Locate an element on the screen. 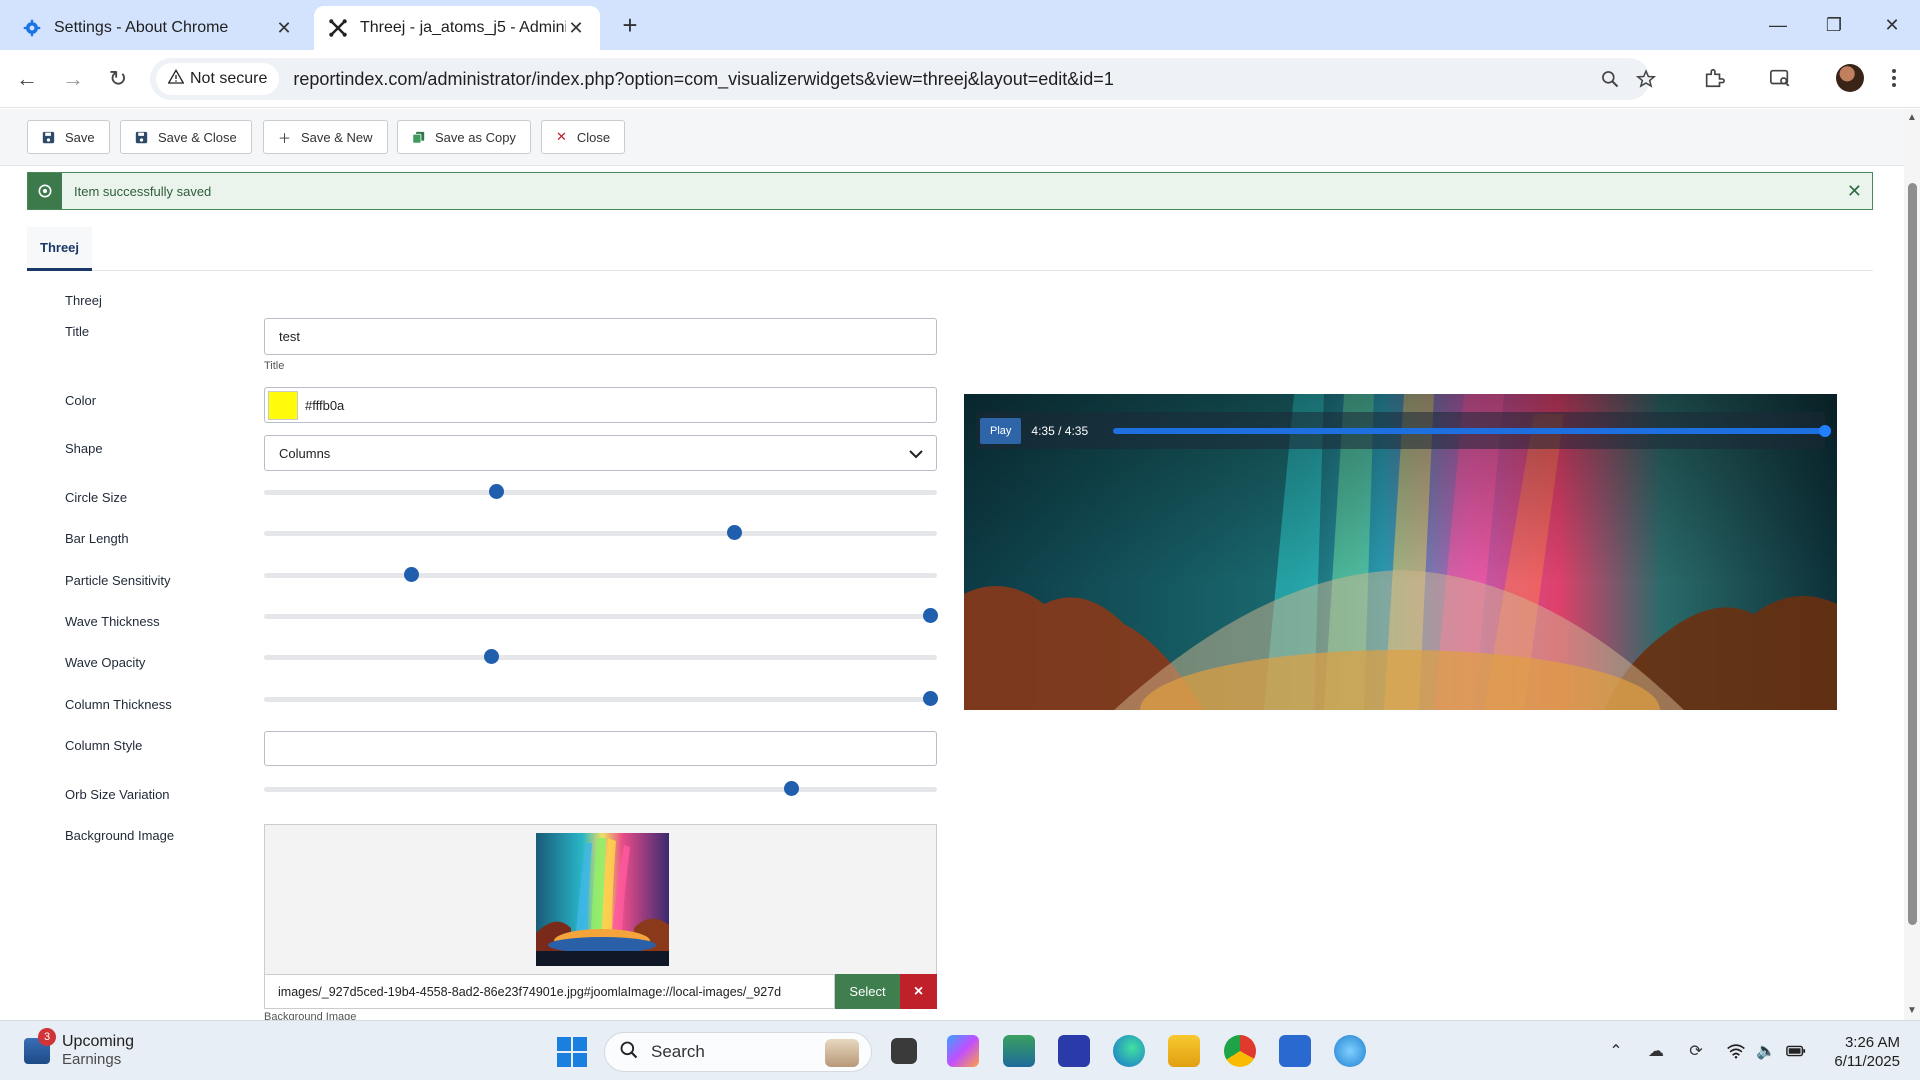 The width and height of the screenshot is (1920, 1080). scroll-up-icon: ▲ is located at coordinates (1912, 118).